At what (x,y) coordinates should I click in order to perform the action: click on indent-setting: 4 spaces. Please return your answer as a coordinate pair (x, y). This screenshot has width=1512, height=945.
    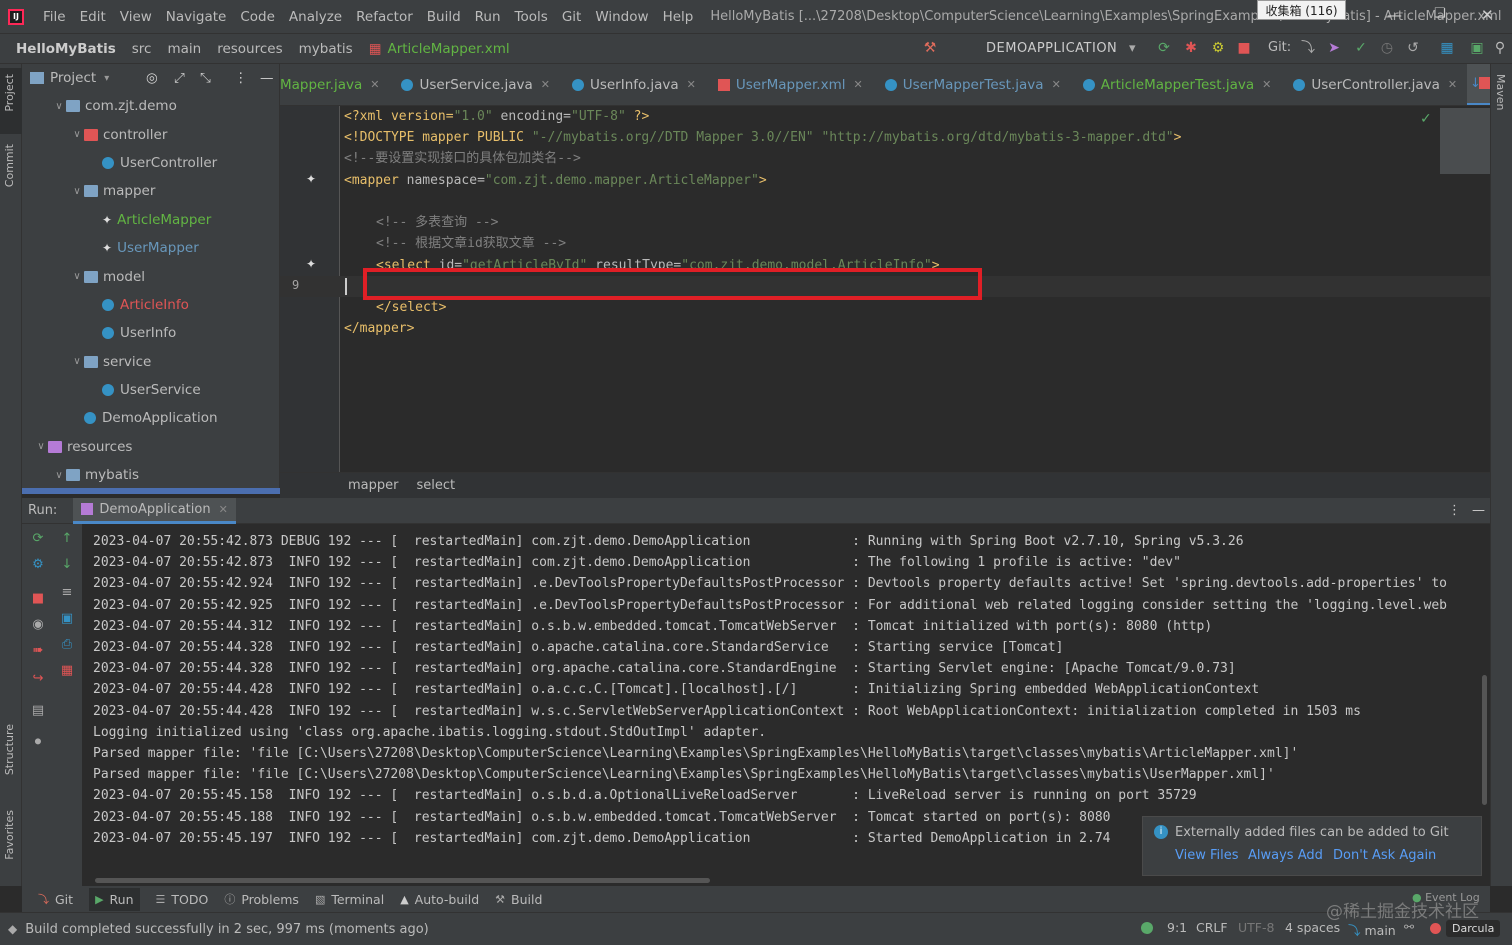
    Looking at the image, I should click on (1312, 927).